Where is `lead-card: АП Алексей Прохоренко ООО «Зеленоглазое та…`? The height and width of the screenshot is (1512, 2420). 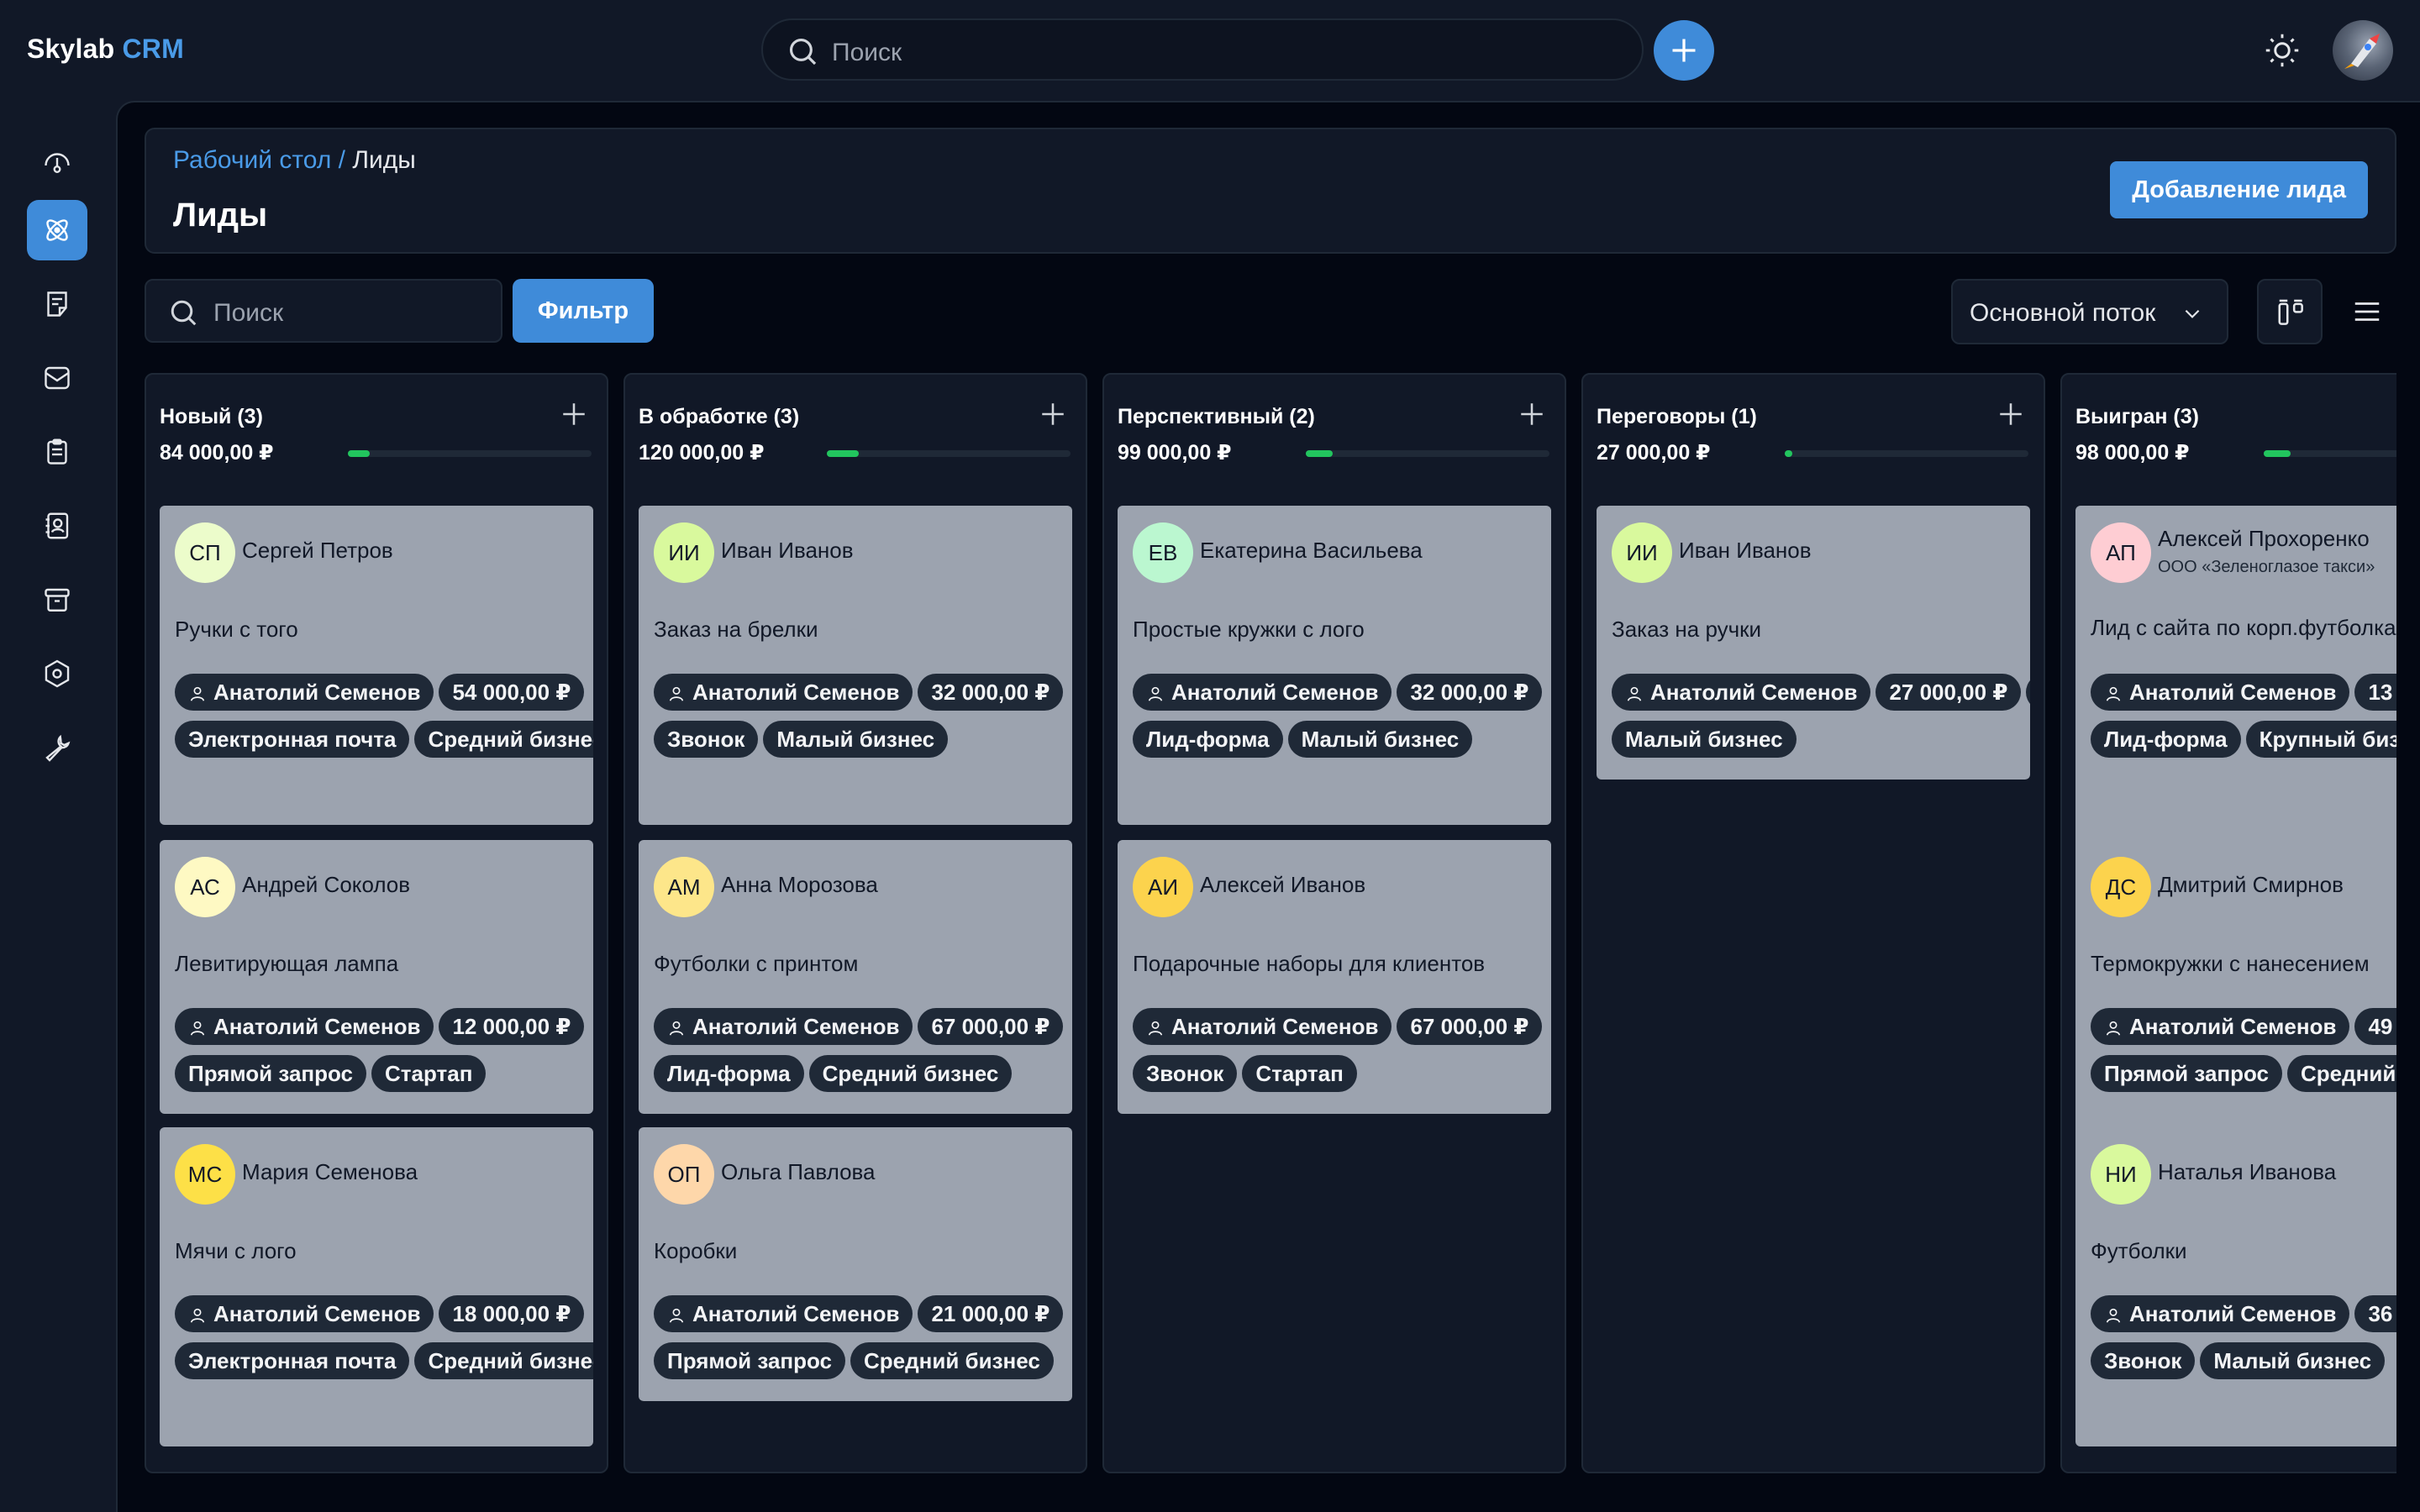 lead-card: АП Алексей Прохоренко ООО «Зеленоглазое та… is located at coordinates (2235, 689).